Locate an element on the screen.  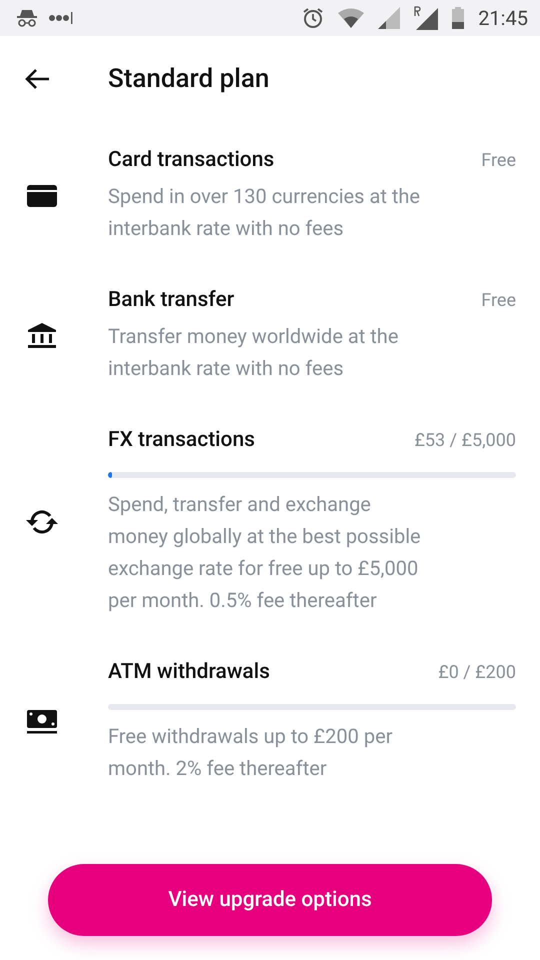
feature-value: £0 / £200 is located at coordinates (477, 672).